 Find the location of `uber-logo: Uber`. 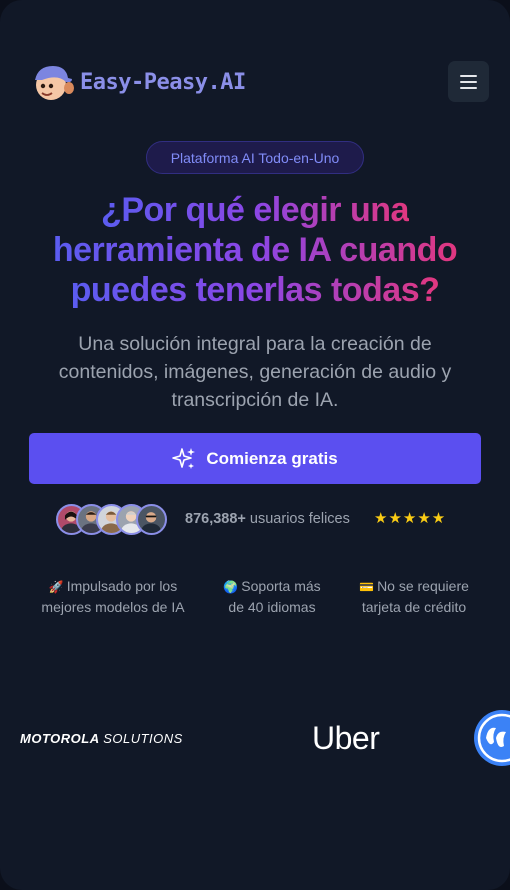

uber-logo: Uber is located at coordinates (346, 738).